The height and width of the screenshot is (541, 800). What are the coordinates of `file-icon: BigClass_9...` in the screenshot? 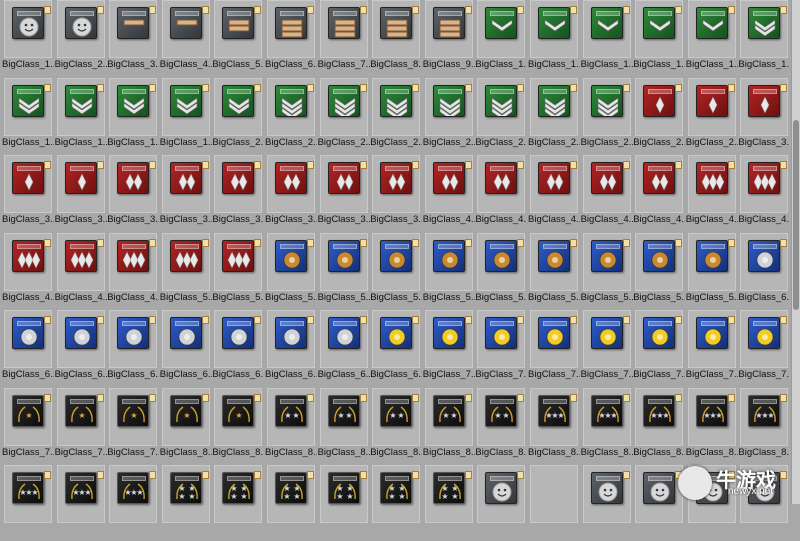 It's located at (449, 38).